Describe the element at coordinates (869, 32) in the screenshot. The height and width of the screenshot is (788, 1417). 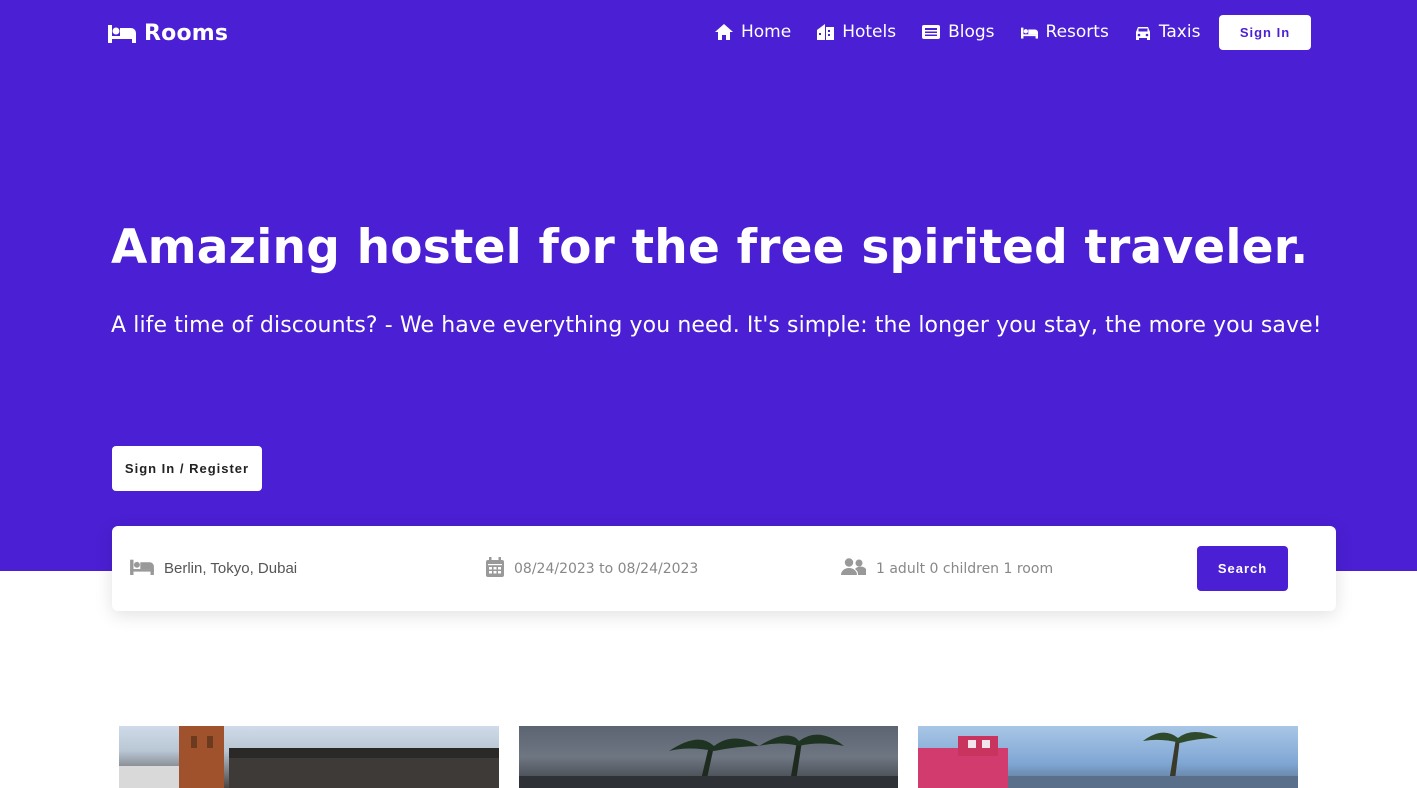
I see `nav-label: Hotels` at that location.